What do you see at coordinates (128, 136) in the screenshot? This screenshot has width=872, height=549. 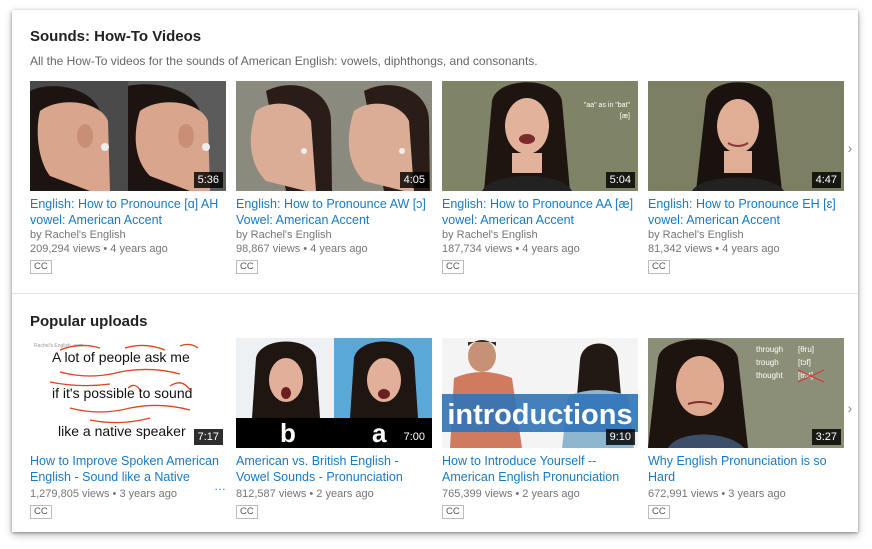 I see `video-thumbnail: 5:36` at bounding box center [128, 136].